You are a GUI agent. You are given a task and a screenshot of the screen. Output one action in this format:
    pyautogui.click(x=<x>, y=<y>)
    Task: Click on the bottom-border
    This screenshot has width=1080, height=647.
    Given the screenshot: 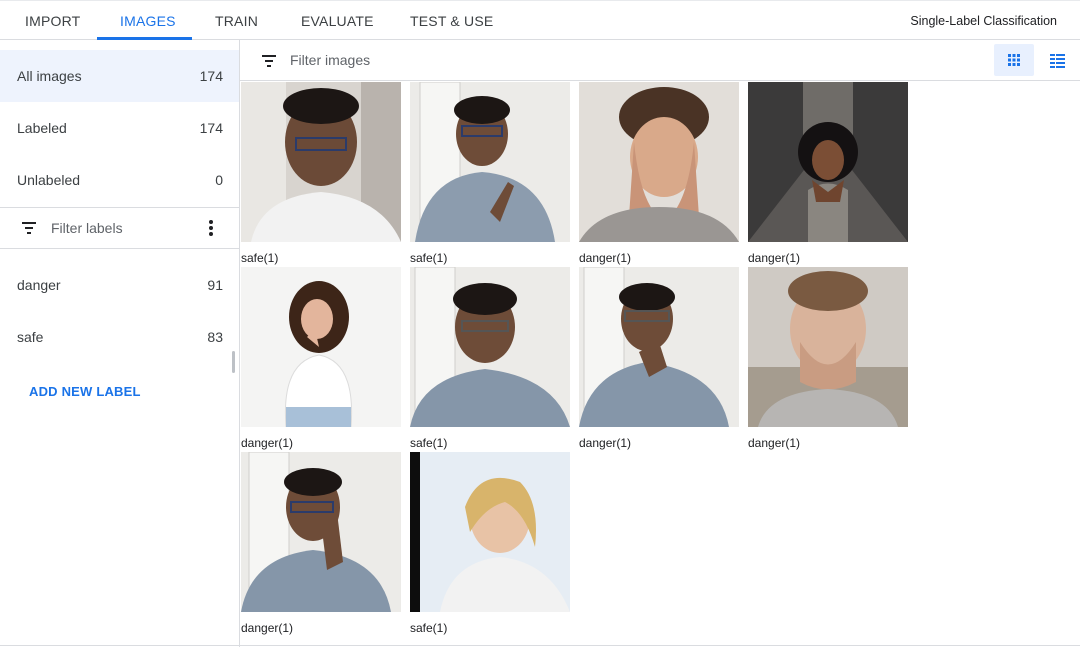 What is the action you would take?
    pyautogui.click(x=540, y=645)
    